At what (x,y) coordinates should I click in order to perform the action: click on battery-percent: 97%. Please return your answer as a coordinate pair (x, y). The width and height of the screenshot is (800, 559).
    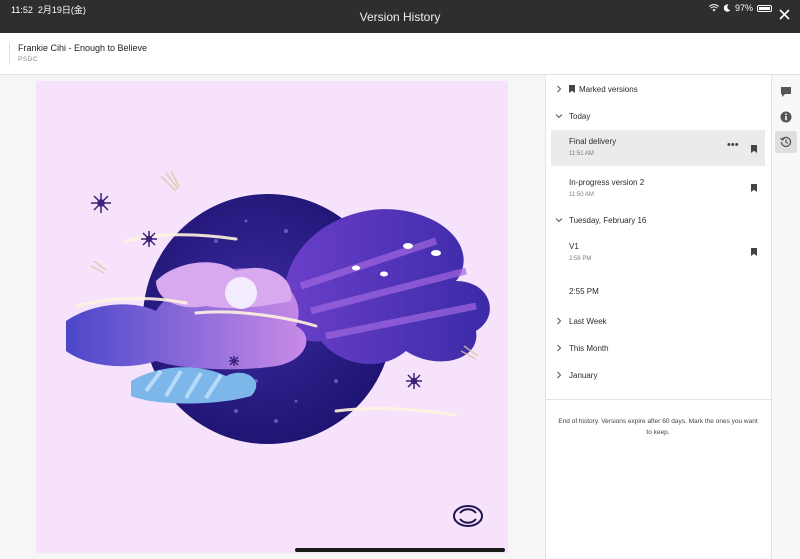
    Looking at the image, I should click on (743, 8).